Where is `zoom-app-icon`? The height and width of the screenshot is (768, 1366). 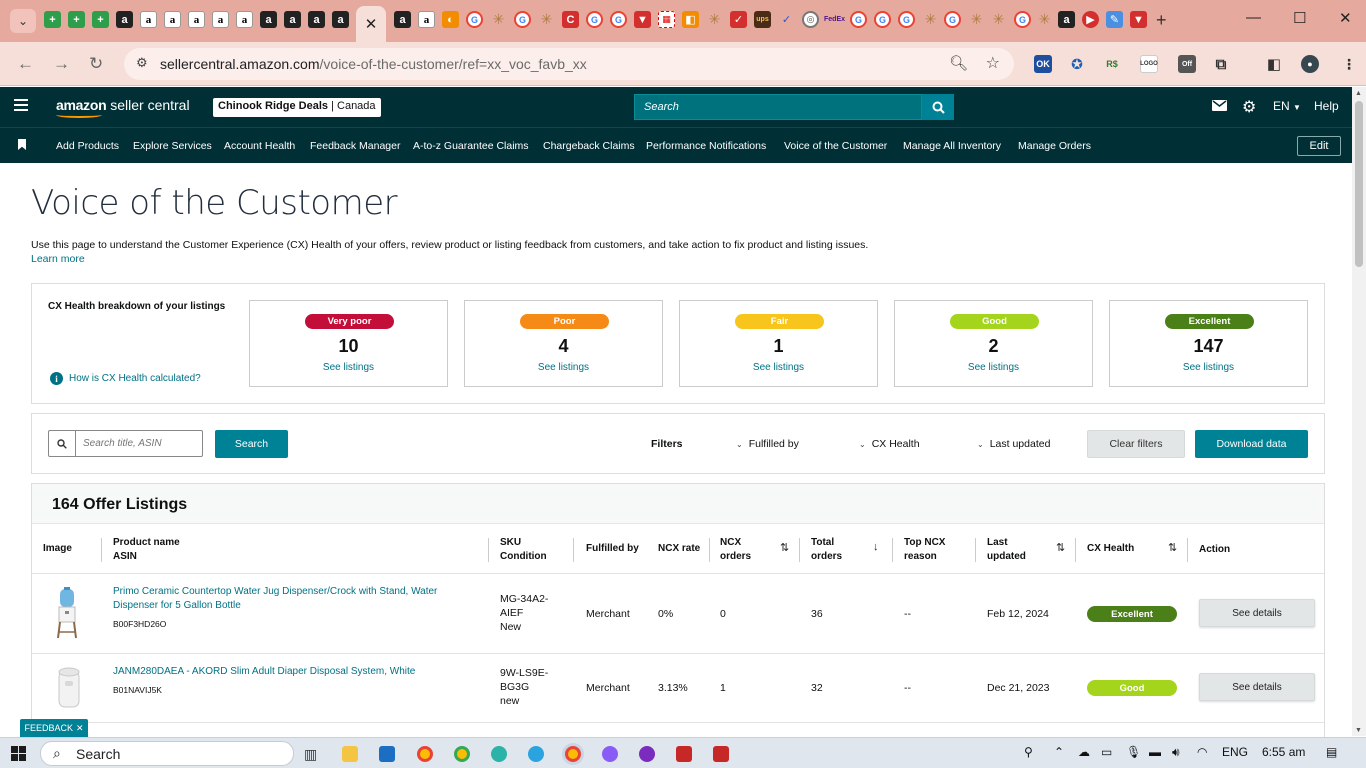 zoom-app-icon is located at coordinates (647, 754).